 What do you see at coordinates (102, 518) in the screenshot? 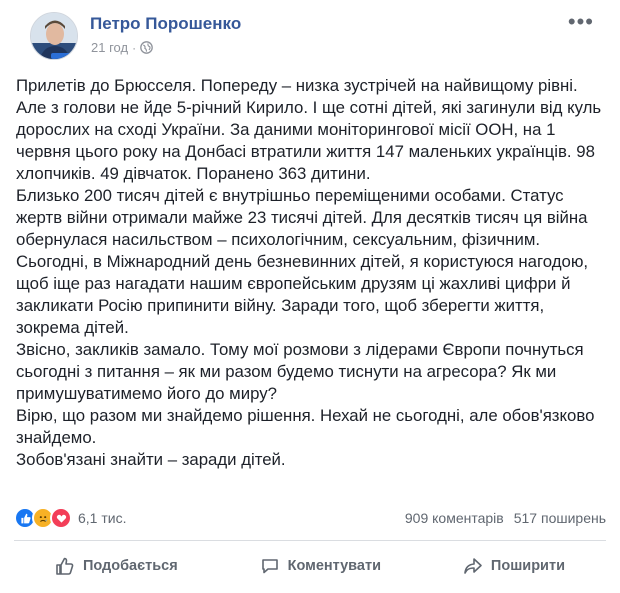
I see `reactions-count: 6,1 тис.` at bounding box center [102, 518].